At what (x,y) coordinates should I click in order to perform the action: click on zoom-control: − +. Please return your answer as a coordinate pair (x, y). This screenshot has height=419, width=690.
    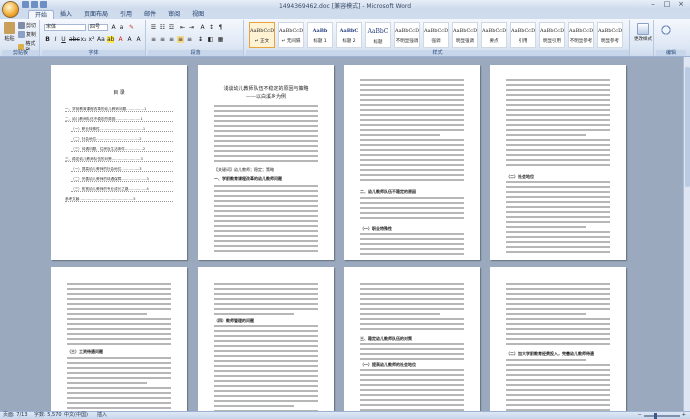
    Looking at the image, I should click on (662, 415).